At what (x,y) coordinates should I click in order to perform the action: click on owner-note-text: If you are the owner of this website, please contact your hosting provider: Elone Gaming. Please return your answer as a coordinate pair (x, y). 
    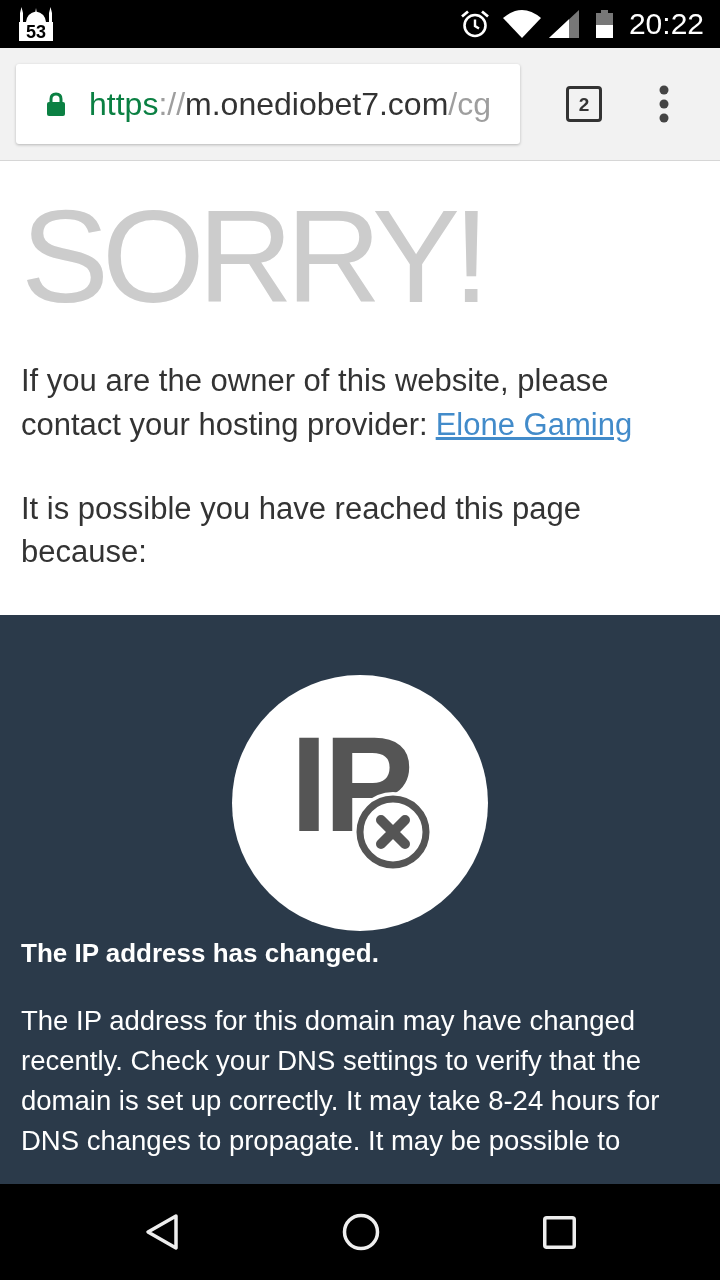
    Looking at the image, I should click on (327, 403).